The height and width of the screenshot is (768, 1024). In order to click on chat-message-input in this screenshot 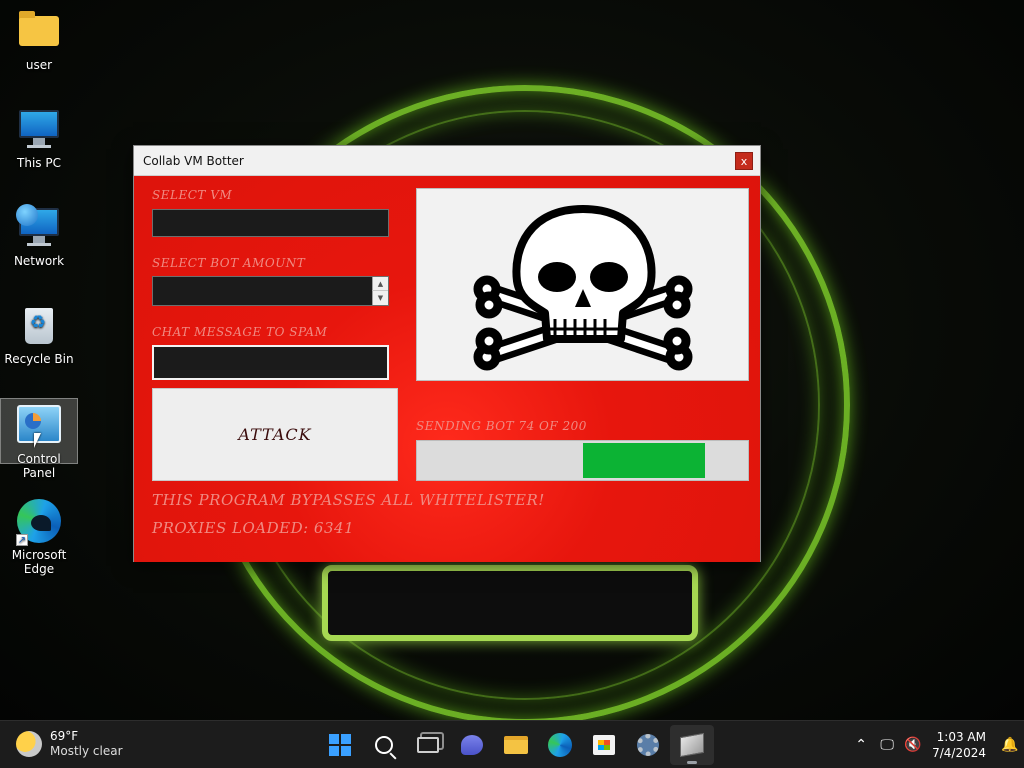, I will do `click(270, 362)`.